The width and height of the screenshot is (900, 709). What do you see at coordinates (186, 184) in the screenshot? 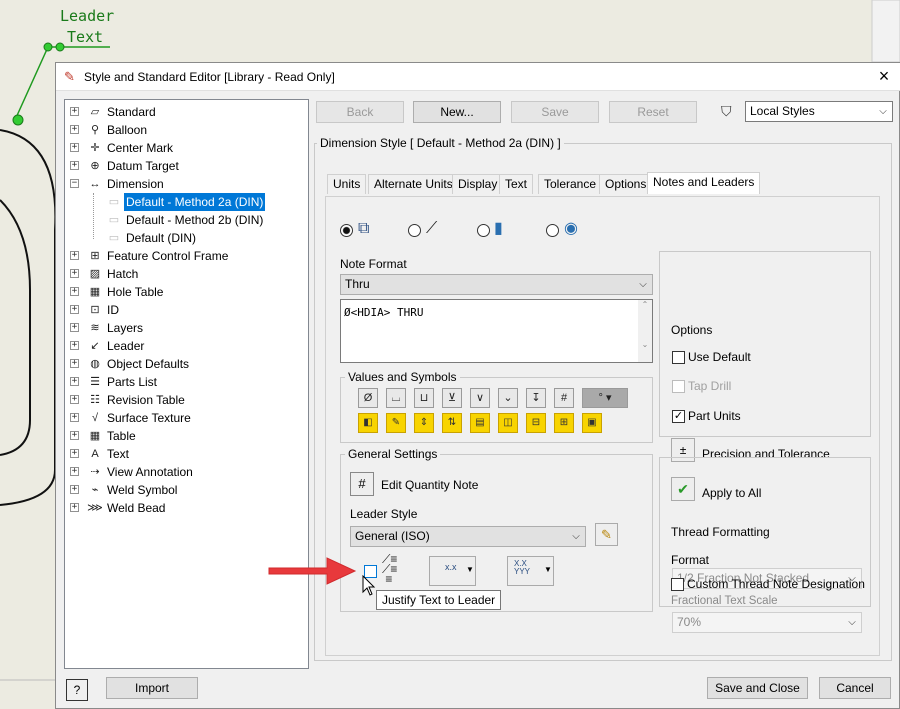
I see `tree-item: − ↔ Dimension` at bounding box center [186, 184].